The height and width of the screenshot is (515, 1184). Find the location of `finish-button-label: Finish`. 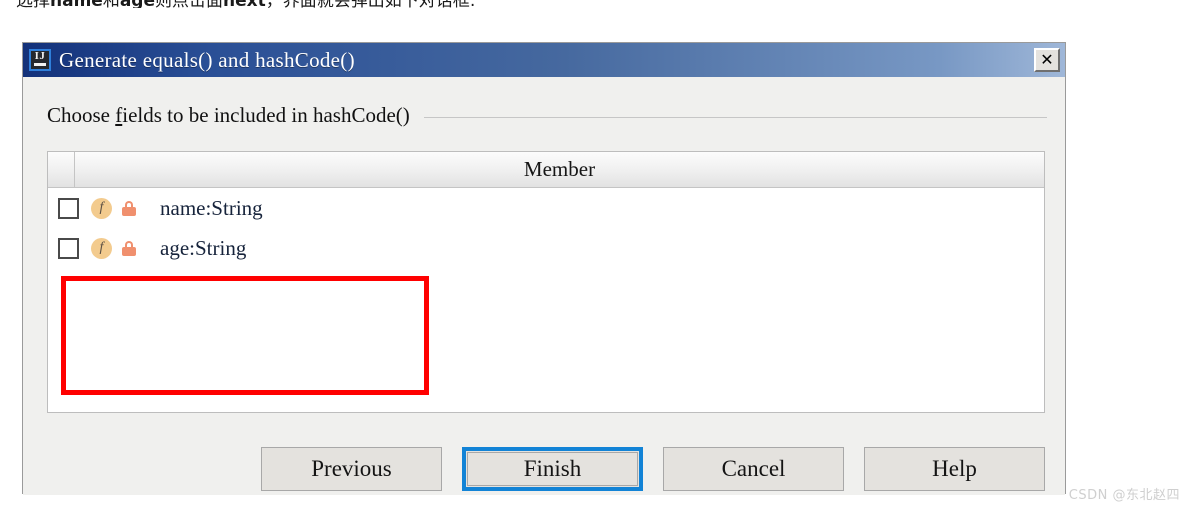

finish-button-label: Finish is located at coordinates (552, 469).